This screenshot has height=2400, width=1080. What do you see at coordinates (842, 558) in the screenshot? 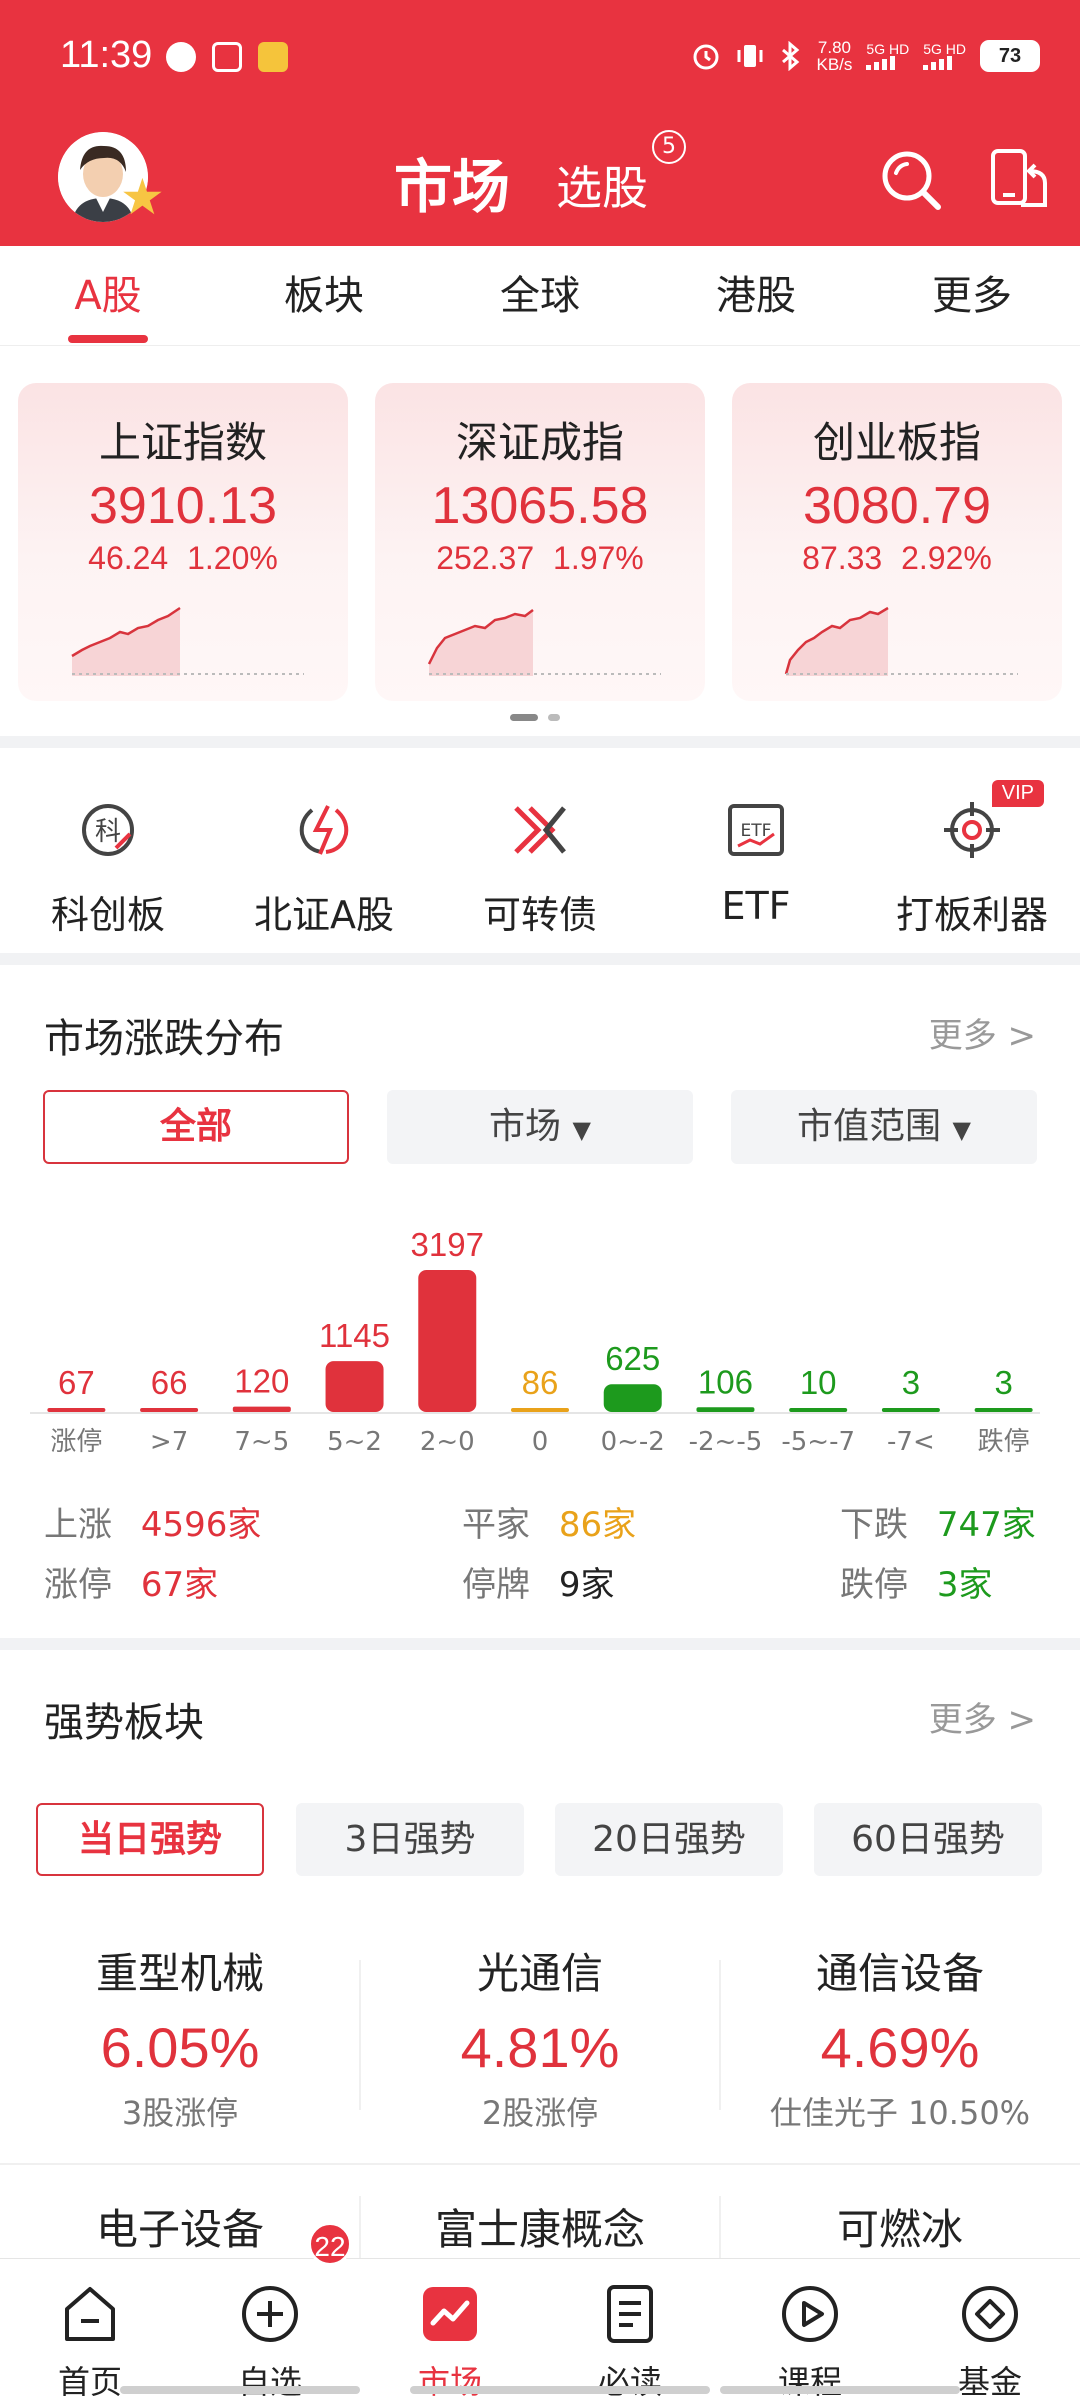
I see `index-change: 87.33` at bounding box center [842, 558].